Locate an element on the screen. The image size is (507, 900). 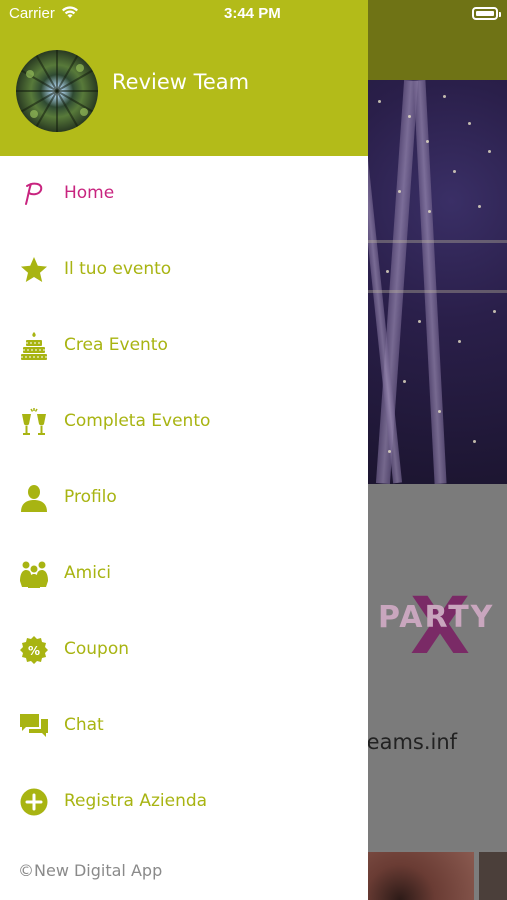
menu-item-chat: Chat is located at coordinates (184, 726).